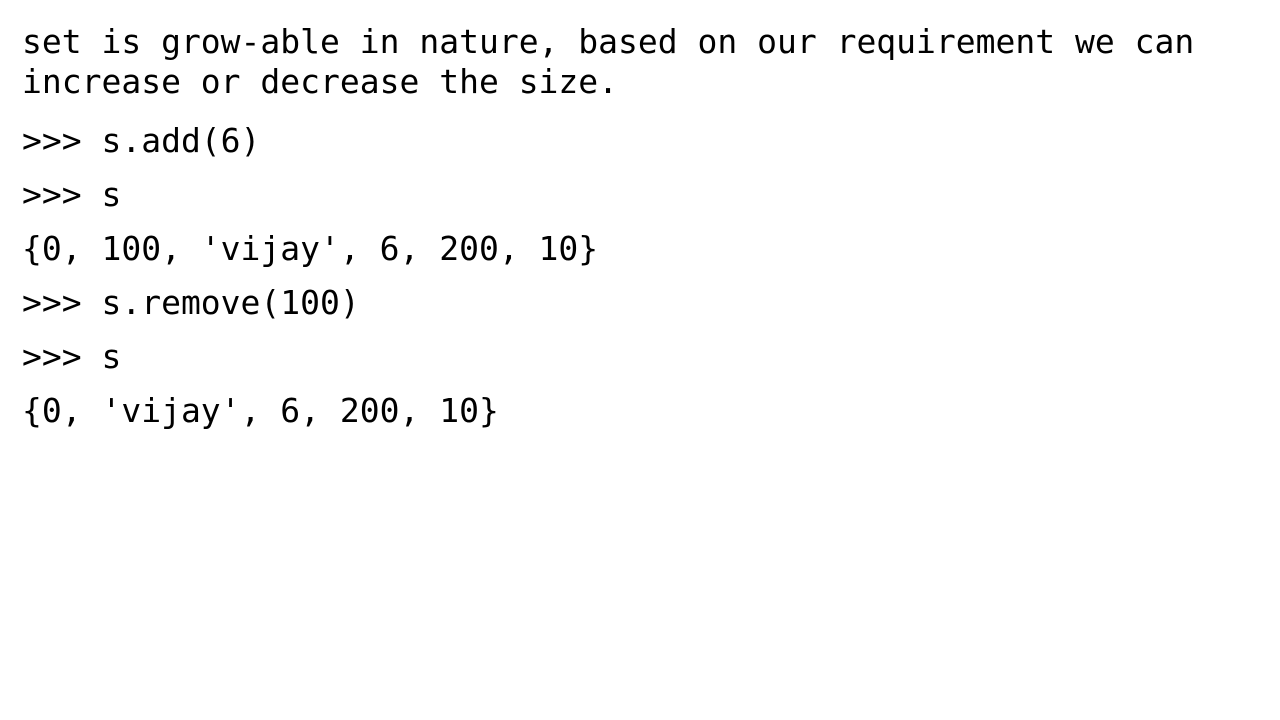 The image size is (1280, 720). What do you see at coordinates (191, 302) in the screenshot?
I see `code-line-remove: >>> s.remove(100)` at bounding box center [191, 302].